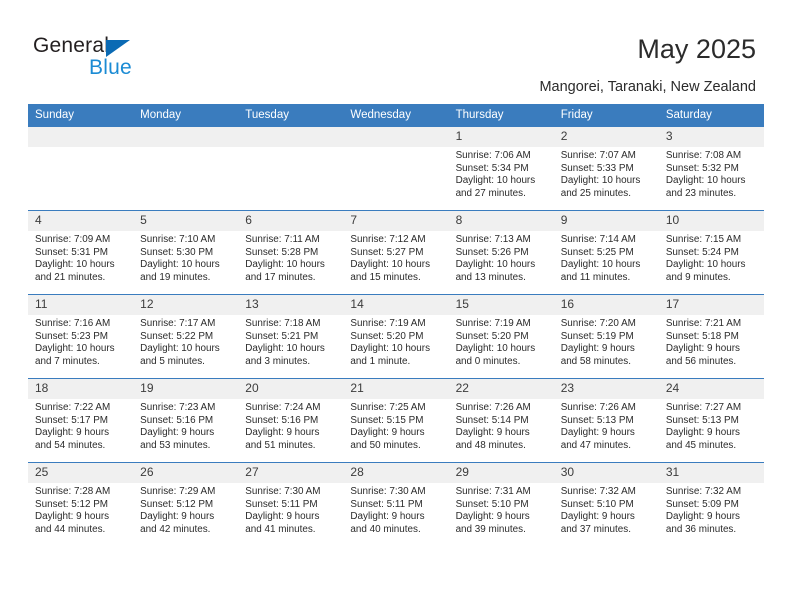 The image size is (792, 612). Describe the element at coordinates (495, 355) in the screenshot. I see `daylight-duration: Daylight: 10 hours and 0 minutes.` at that location.